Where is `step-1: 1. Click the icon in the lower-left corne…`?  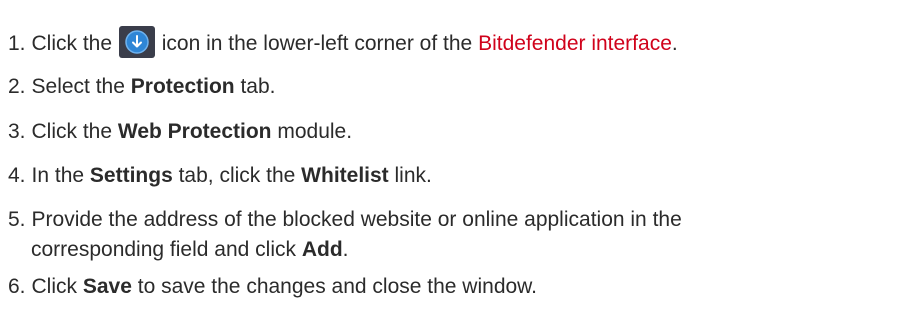 step-1: 1. Click the icon in the lower-left corne… is located at coordinates (453, 42).